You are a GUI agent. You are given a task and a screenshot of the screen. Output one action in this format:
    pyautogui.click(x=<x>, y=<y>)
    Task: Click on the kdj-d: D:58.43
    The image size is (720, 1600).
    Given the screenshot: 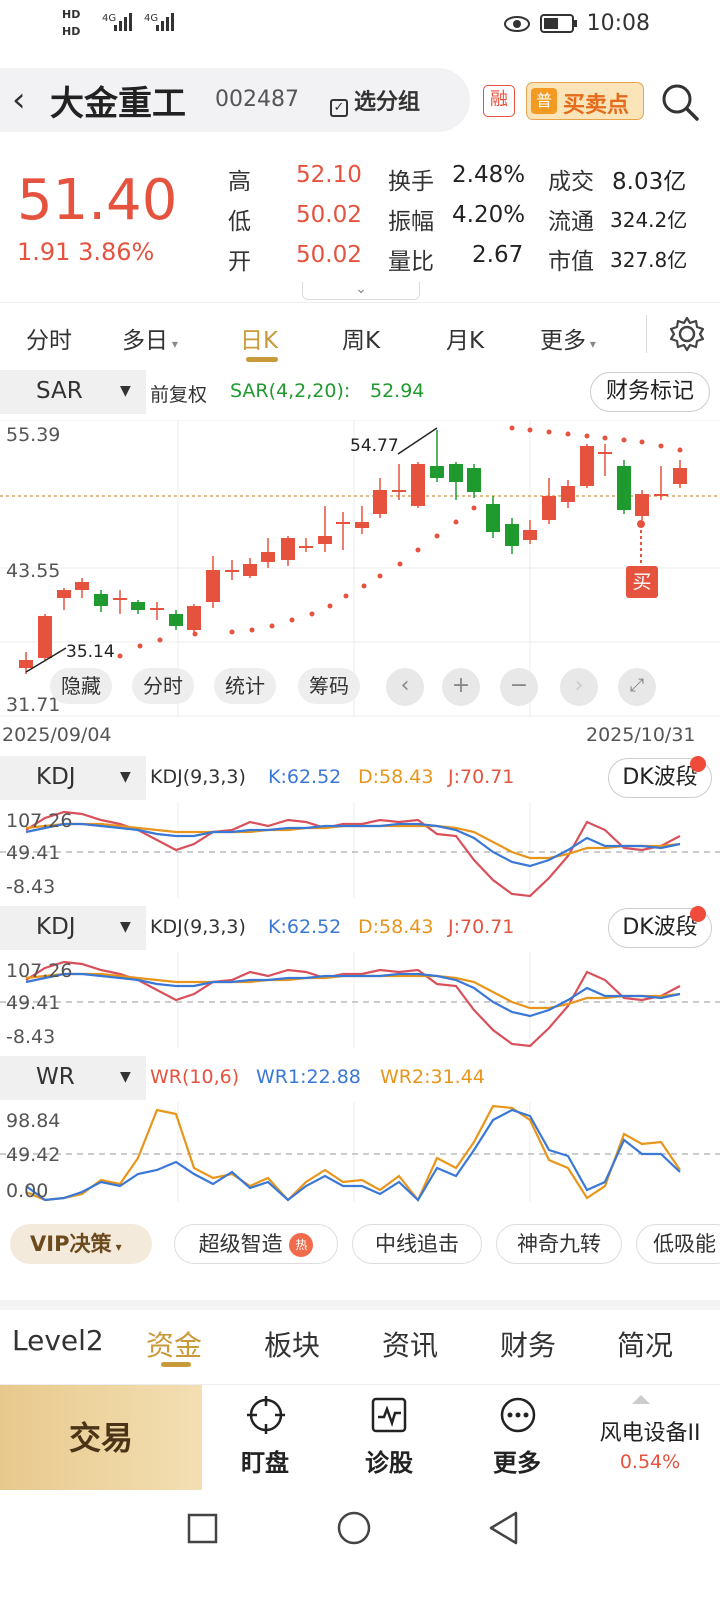 What is the action you would take?
    pyautogui.click(x=396, y=777)
    